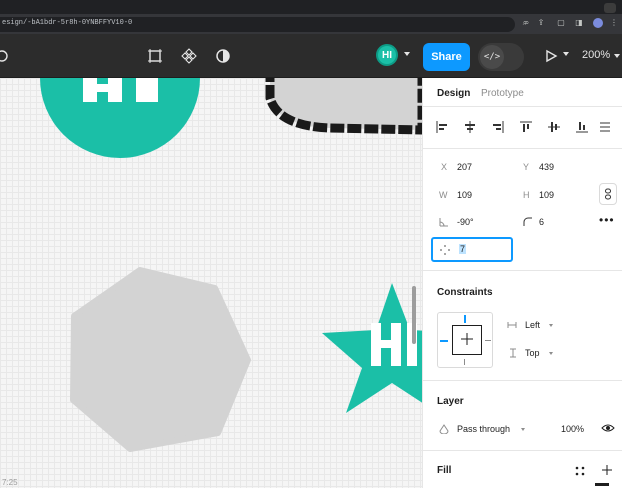 The width and height of the screenshot is (622, 488). I want to click on share-page-icon: ⇪, so click(541, 23).